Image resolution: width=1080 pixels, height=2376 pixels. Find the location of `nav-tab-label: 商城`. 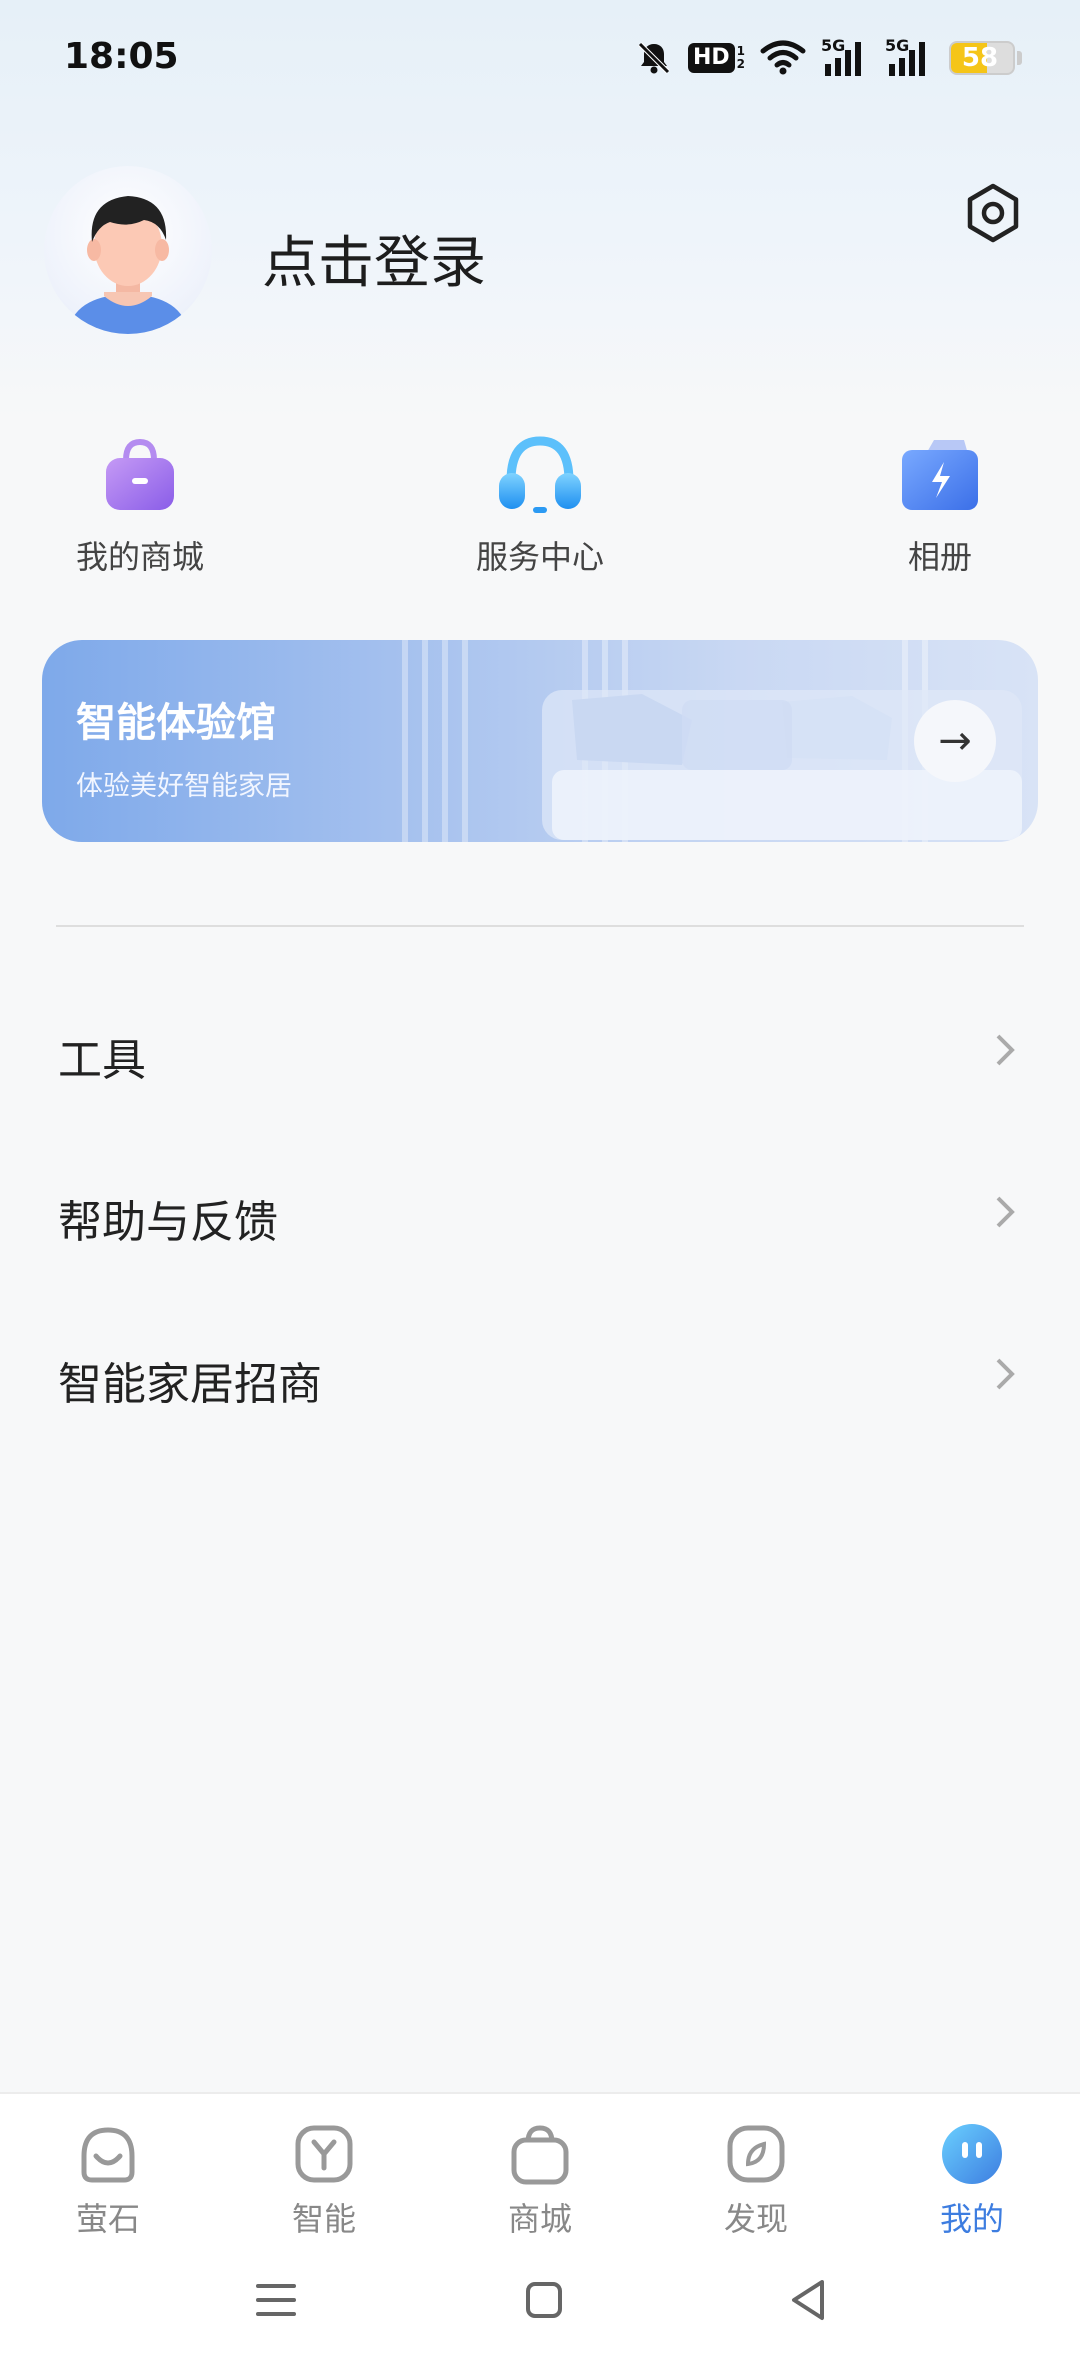

nav-tab-label: 商城 is located at coordinates (539, 2219).